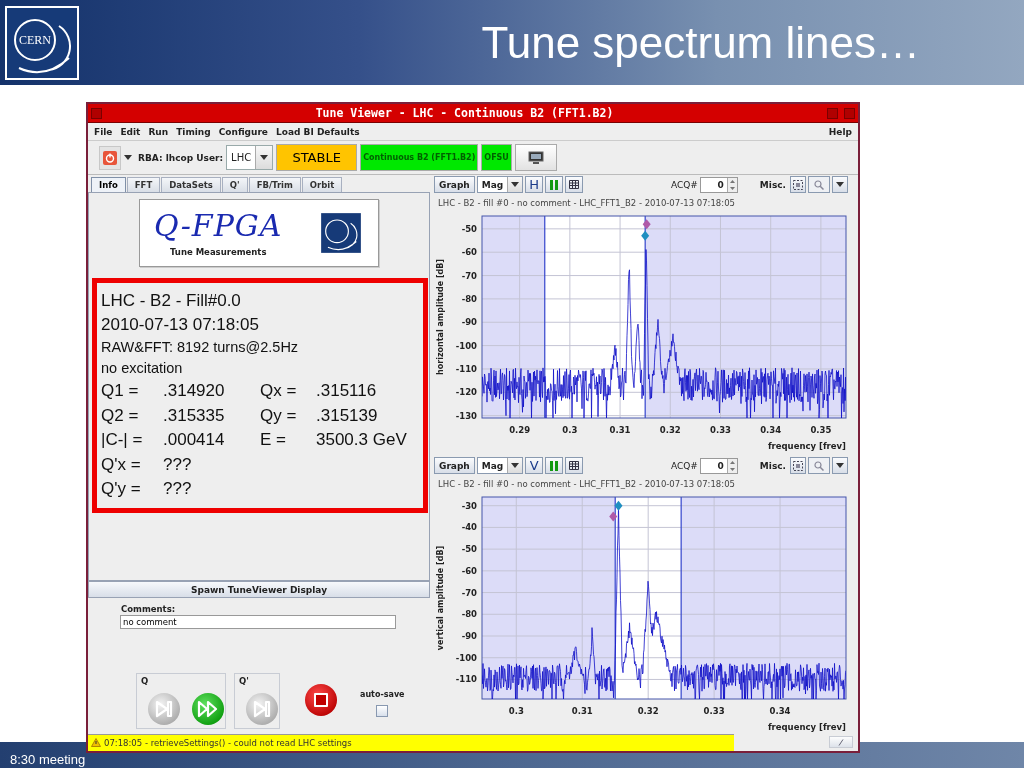 The image size is (1024, 768). I want to click on status-button, so click(841, 742).